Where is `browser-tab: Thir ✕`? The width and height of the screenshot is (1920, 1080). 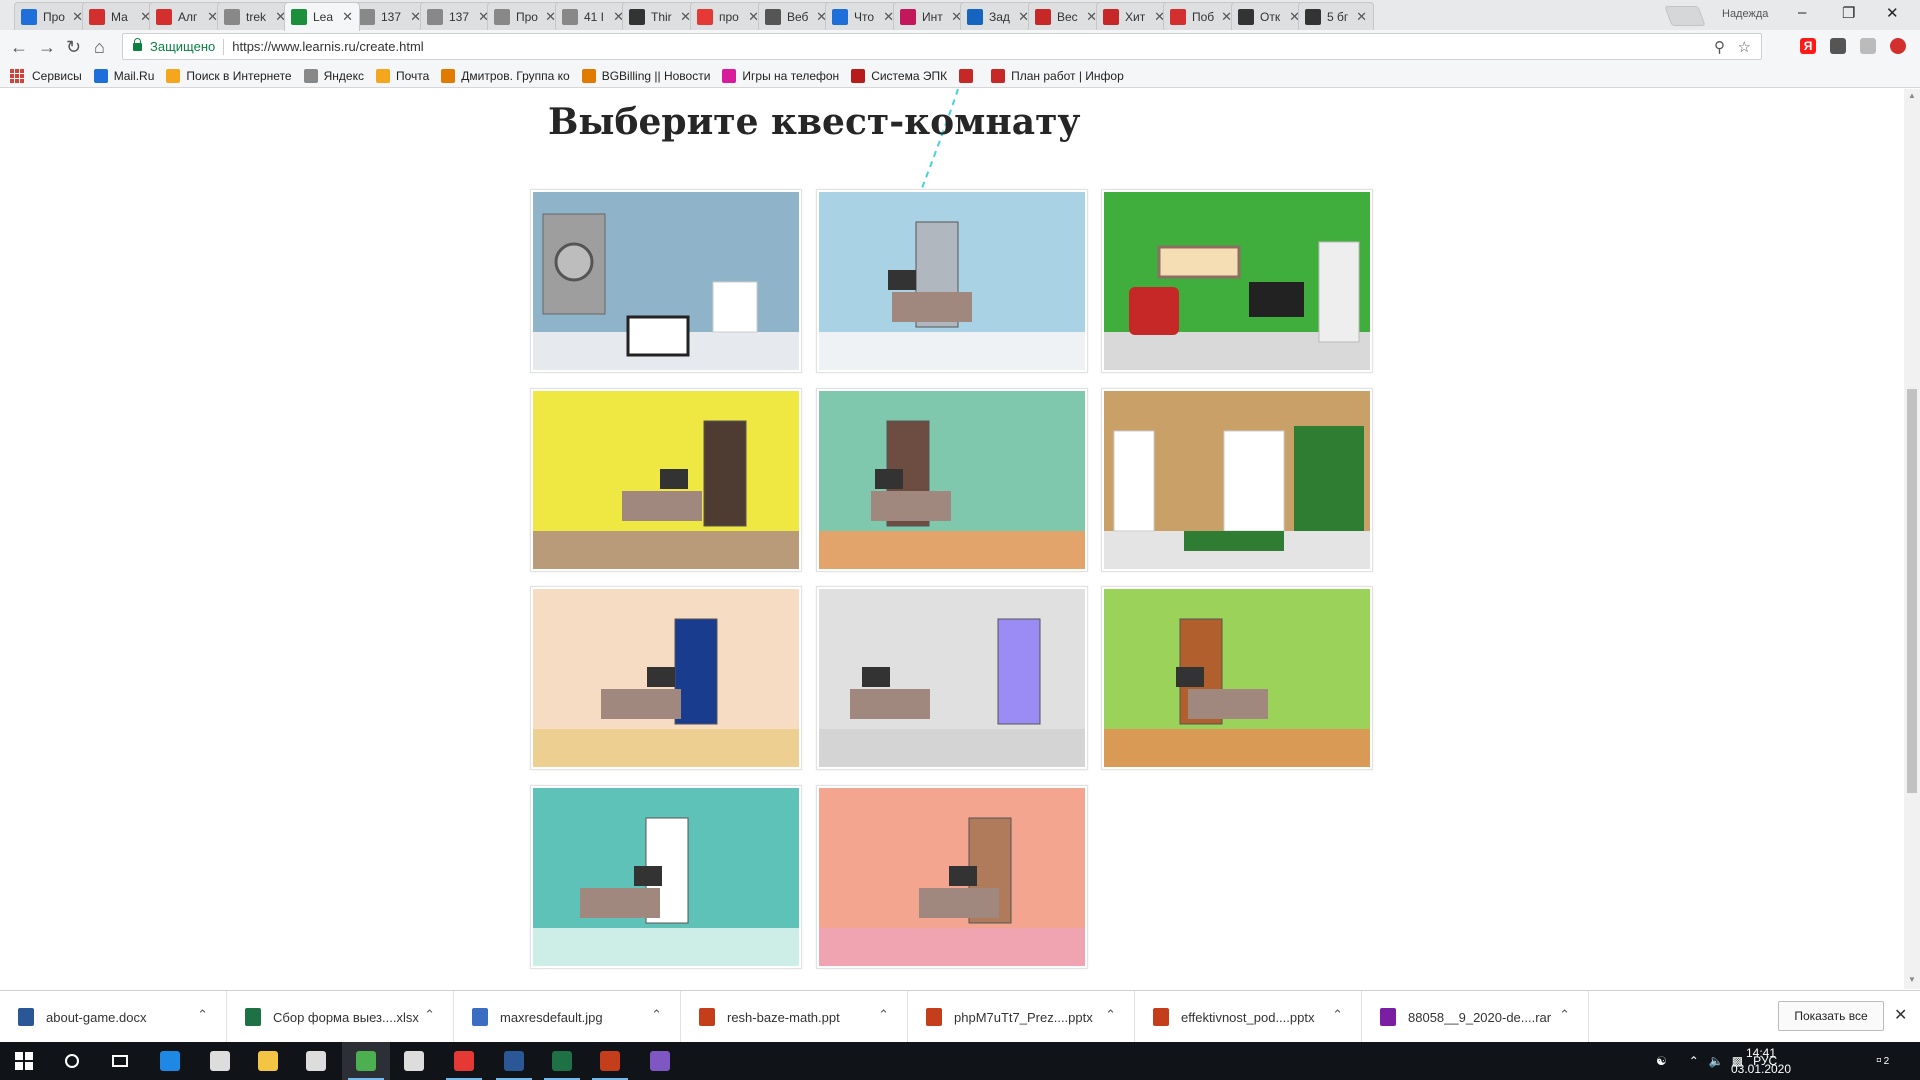 browser-tab: Thir ✕ is located at coordinates (660, 16).